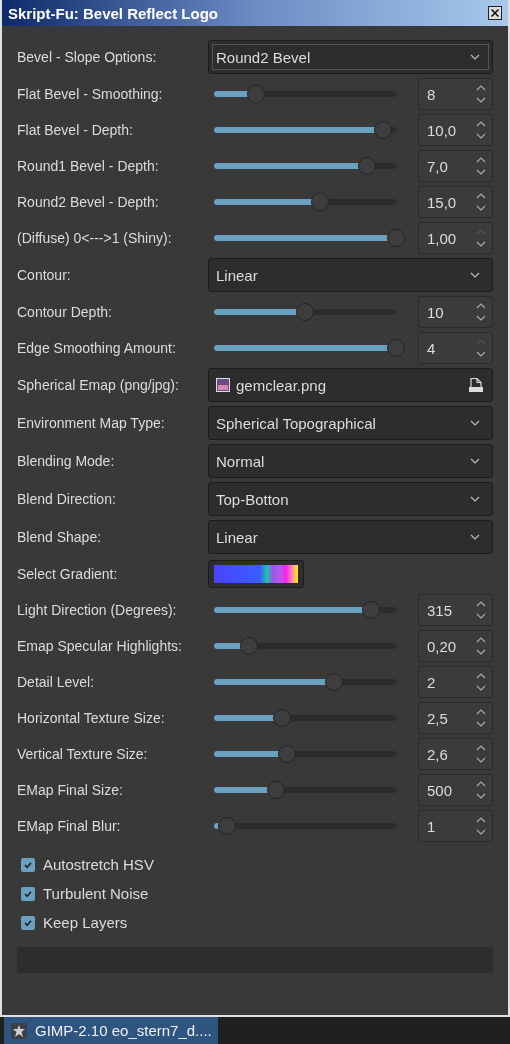 Image resolution: width=510 pixels, height=1044 pixels. Describe the element at coordinates (350, 499) in the screenshot. I see `dropdown: Top-Botton` at that location.